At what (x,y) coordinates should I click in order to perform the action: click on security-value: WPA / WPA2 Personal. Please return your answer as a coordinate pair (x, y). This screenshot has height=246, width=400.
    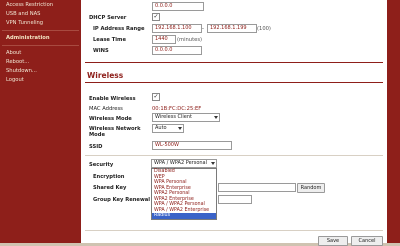
    Looking at the image, I should click on (181, 163).